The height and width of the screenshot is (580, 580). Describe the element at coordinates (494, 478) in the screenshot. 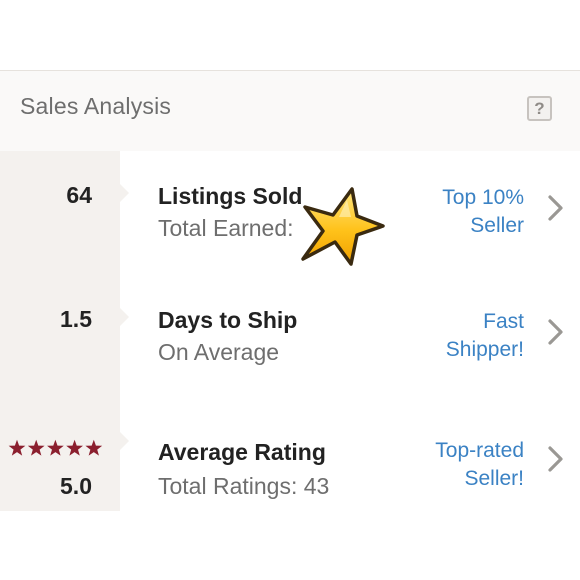

I see `badge-line-2: Seller!` at that location.